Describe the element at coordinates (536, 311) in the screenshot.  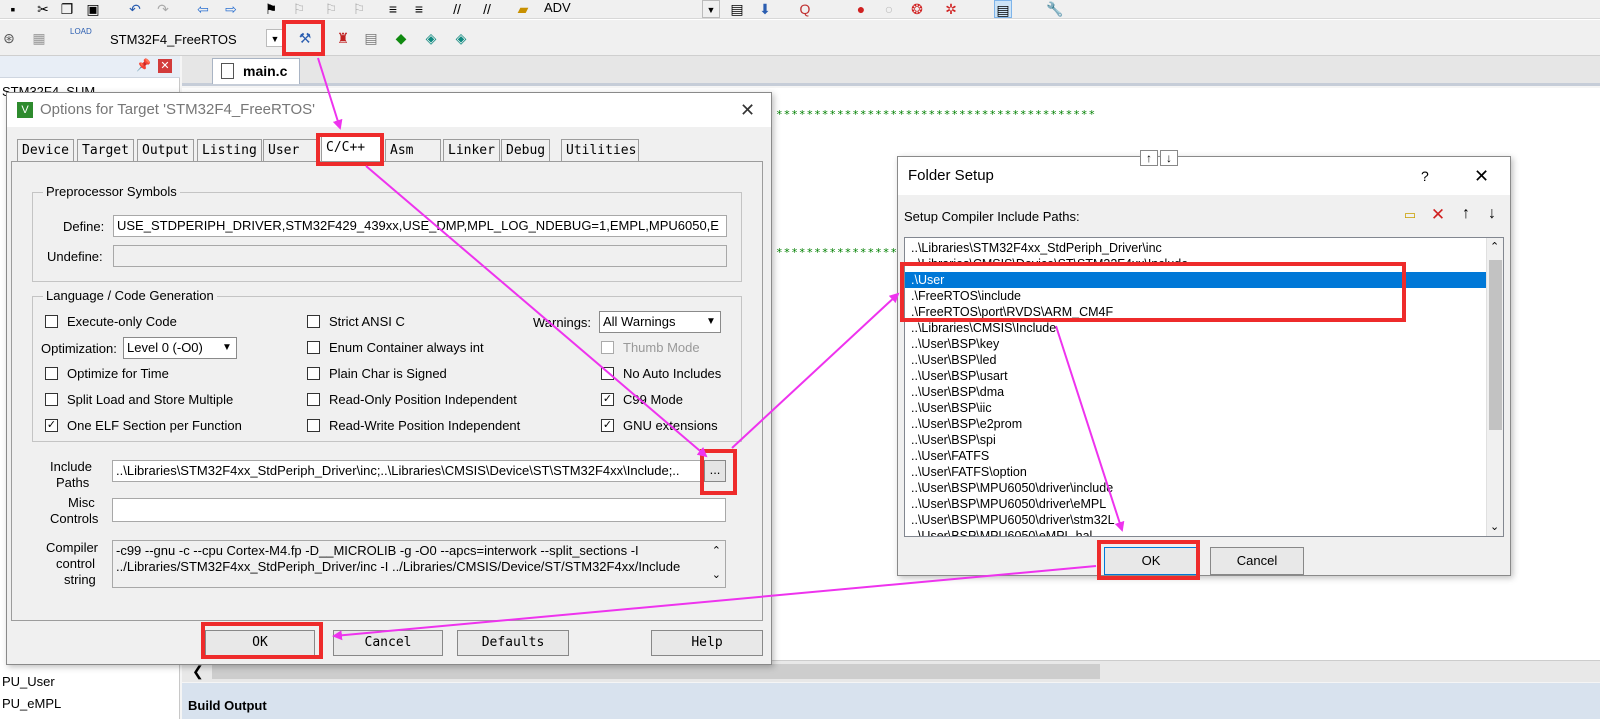
I see `arrow-tab-to-browse` at that location.